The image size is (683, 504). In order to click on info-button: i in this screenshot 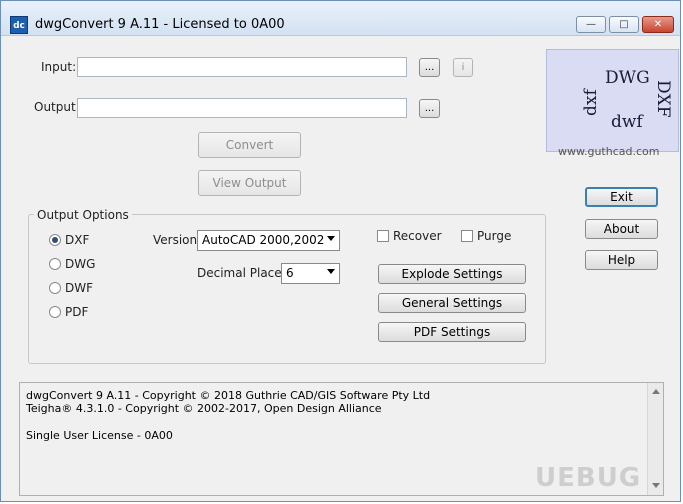, I will do `click(463, 67)`.